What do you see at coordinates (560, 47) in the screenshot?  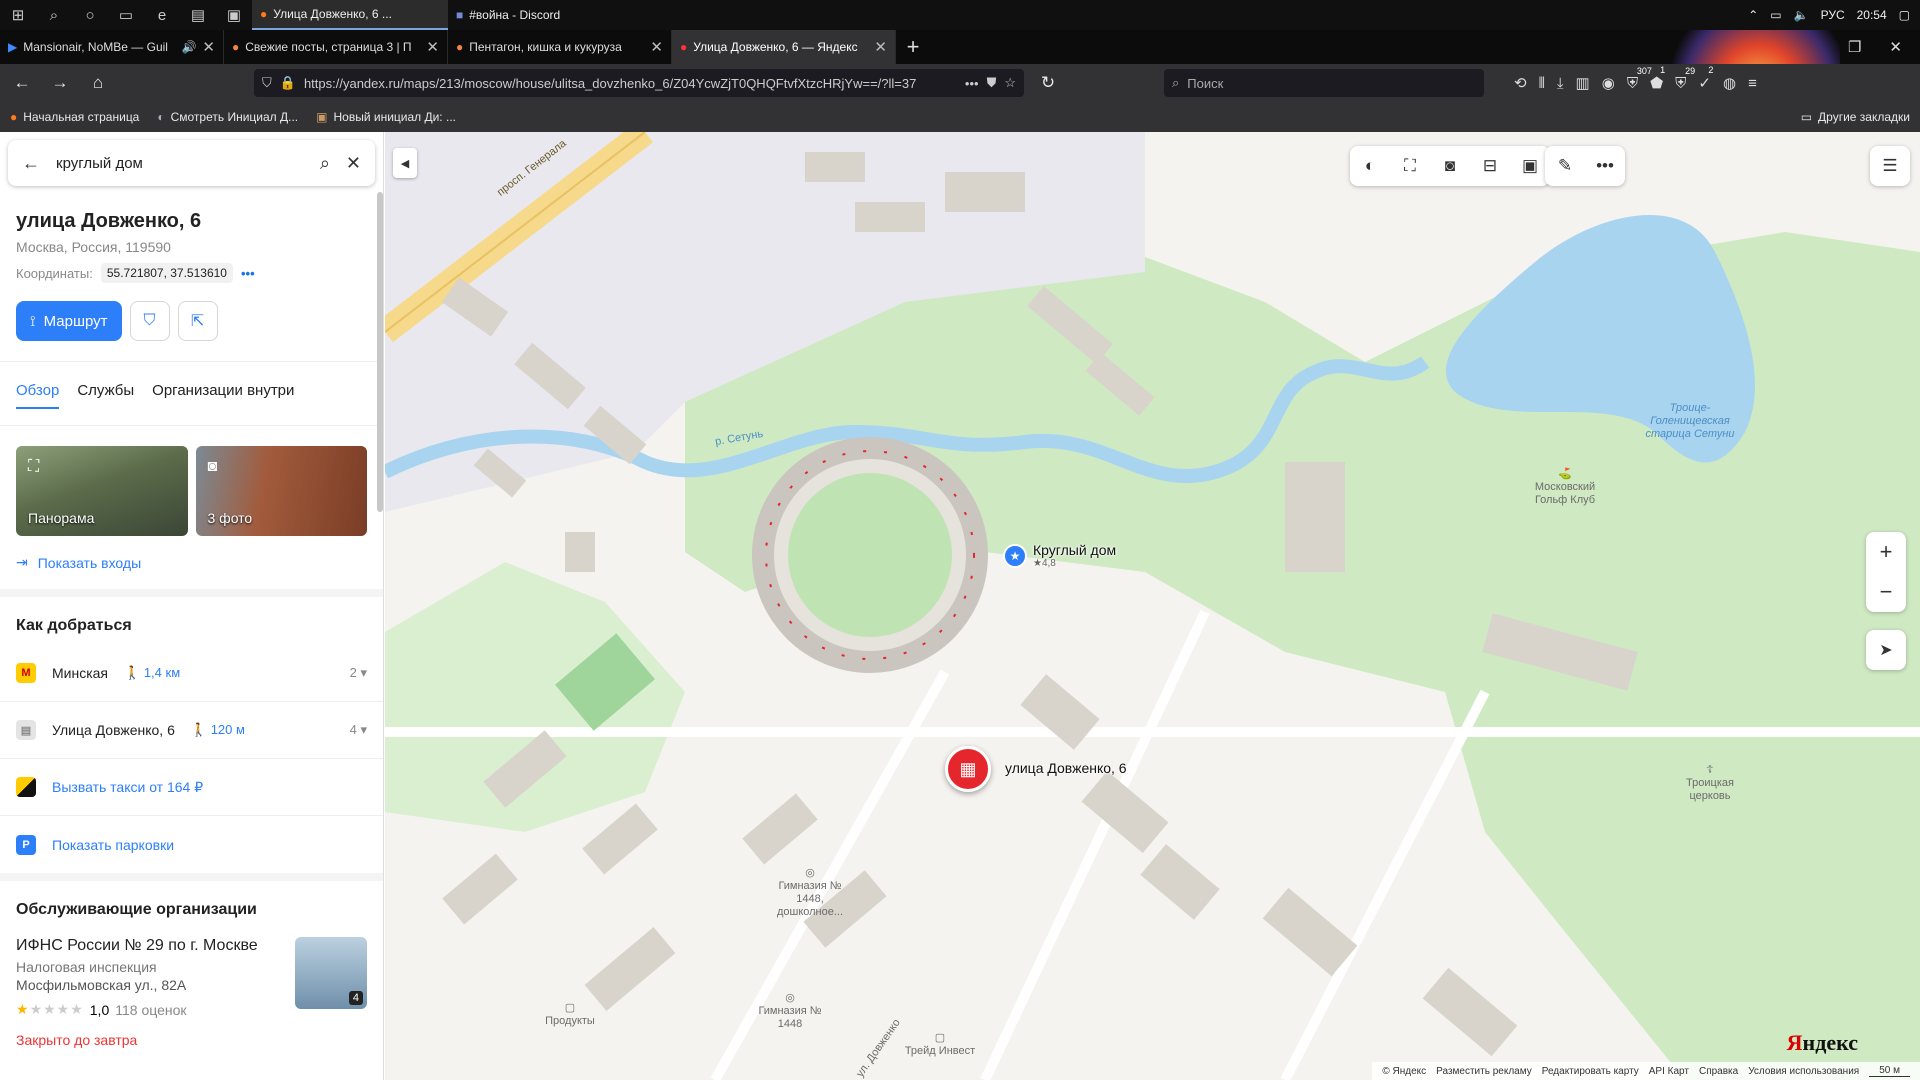 I see `browser-tab: ● Пентагон, кишка и кукуруза ✕` at bounding box center [560, 47].